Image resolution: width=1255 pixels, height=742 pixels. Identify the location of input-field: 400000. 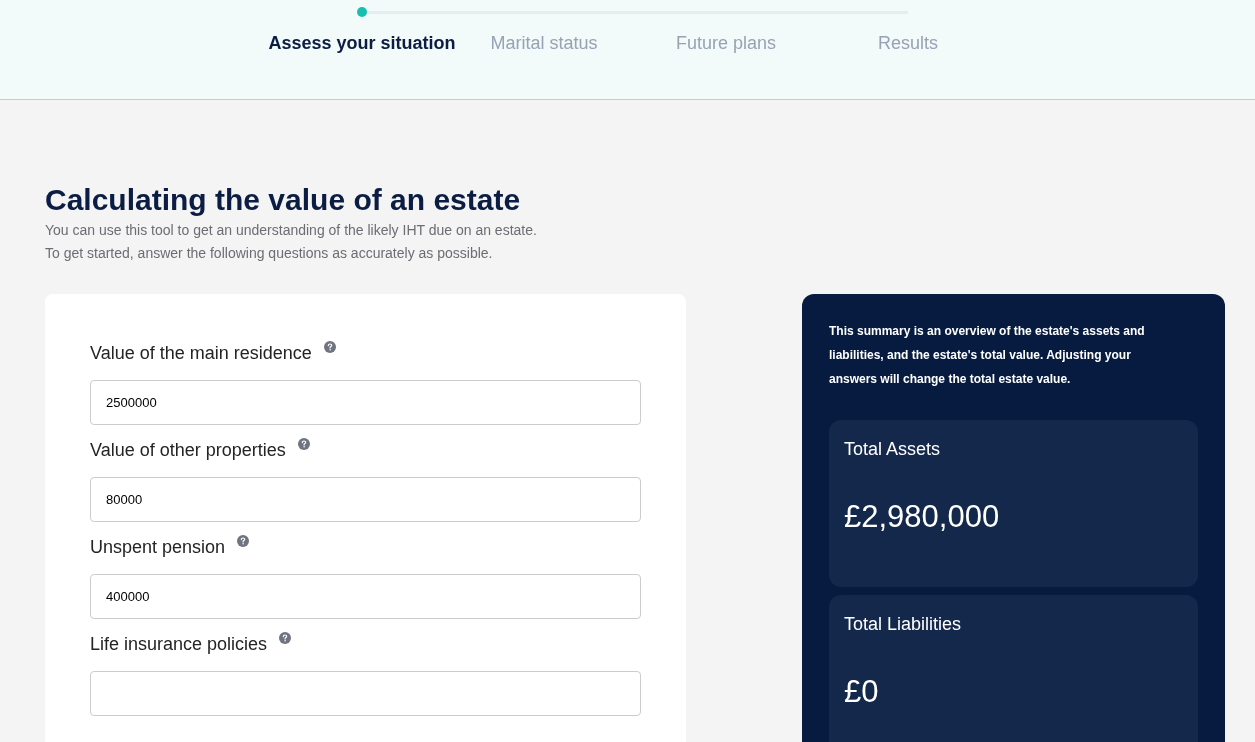
(365, 596).